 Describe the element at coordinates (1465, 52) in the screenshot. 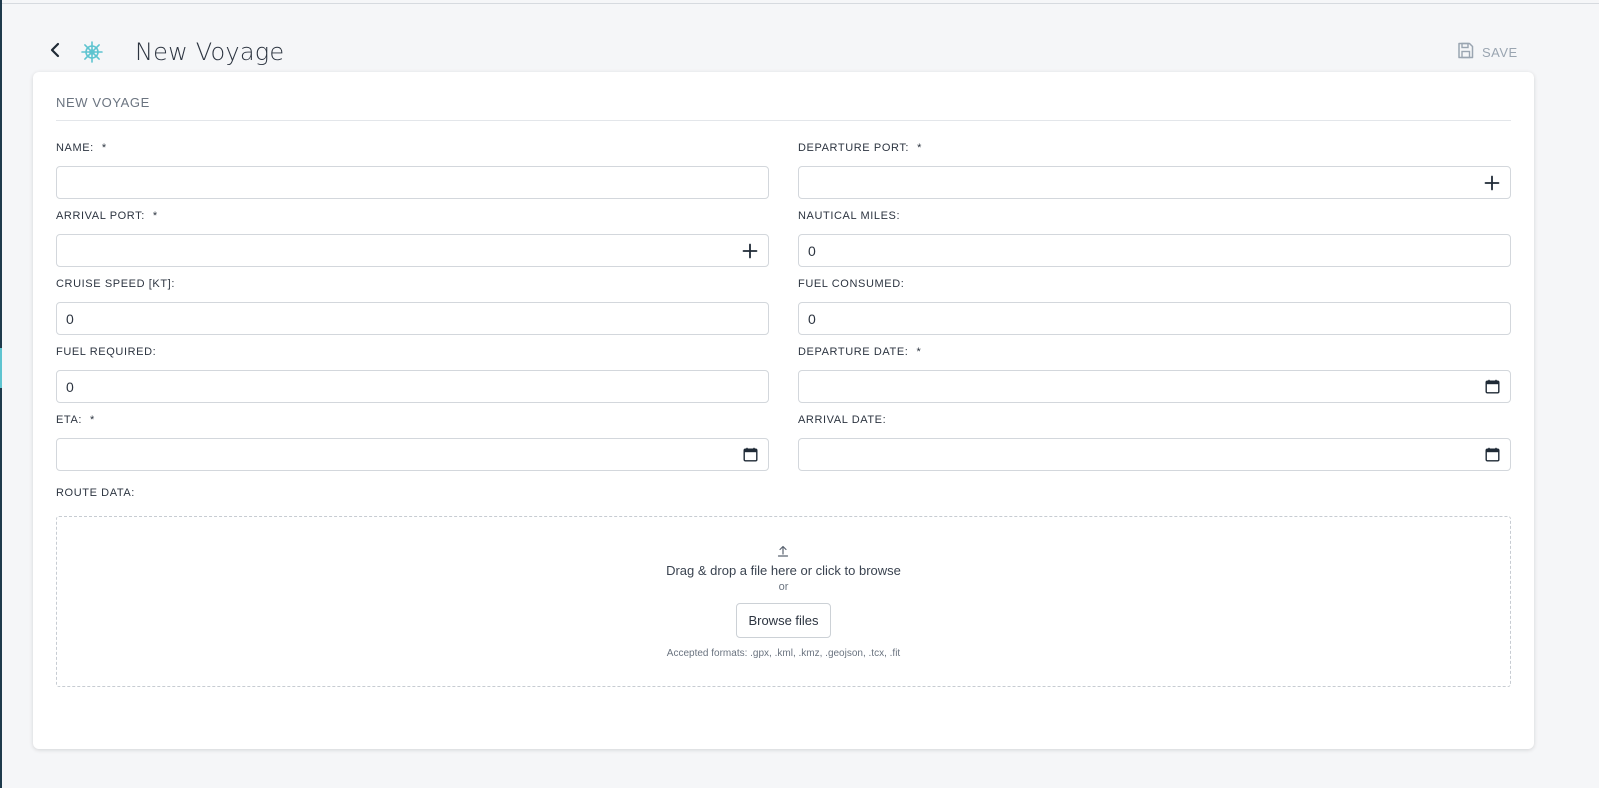

I see `floppy-disk-icon` at that location.